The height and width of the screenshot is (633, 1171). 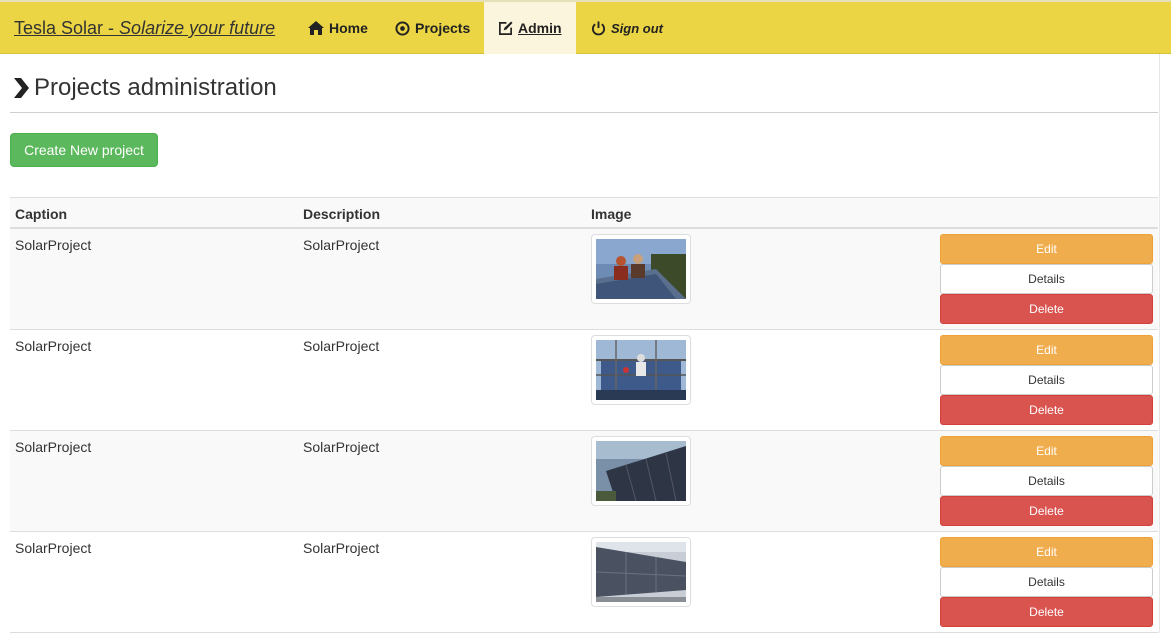 What do you see at coordinates (41, 214) in the screenshot?
I see `header-caption: Caption` at bounding box center [41, 214].